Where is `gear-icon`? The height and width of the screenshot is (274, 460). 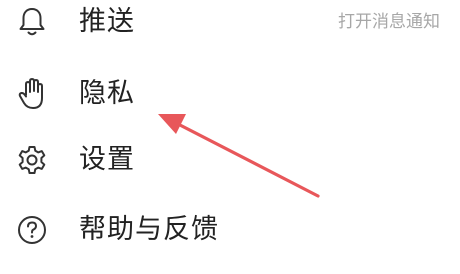
gear-icon is located at coordinates (32, 160).